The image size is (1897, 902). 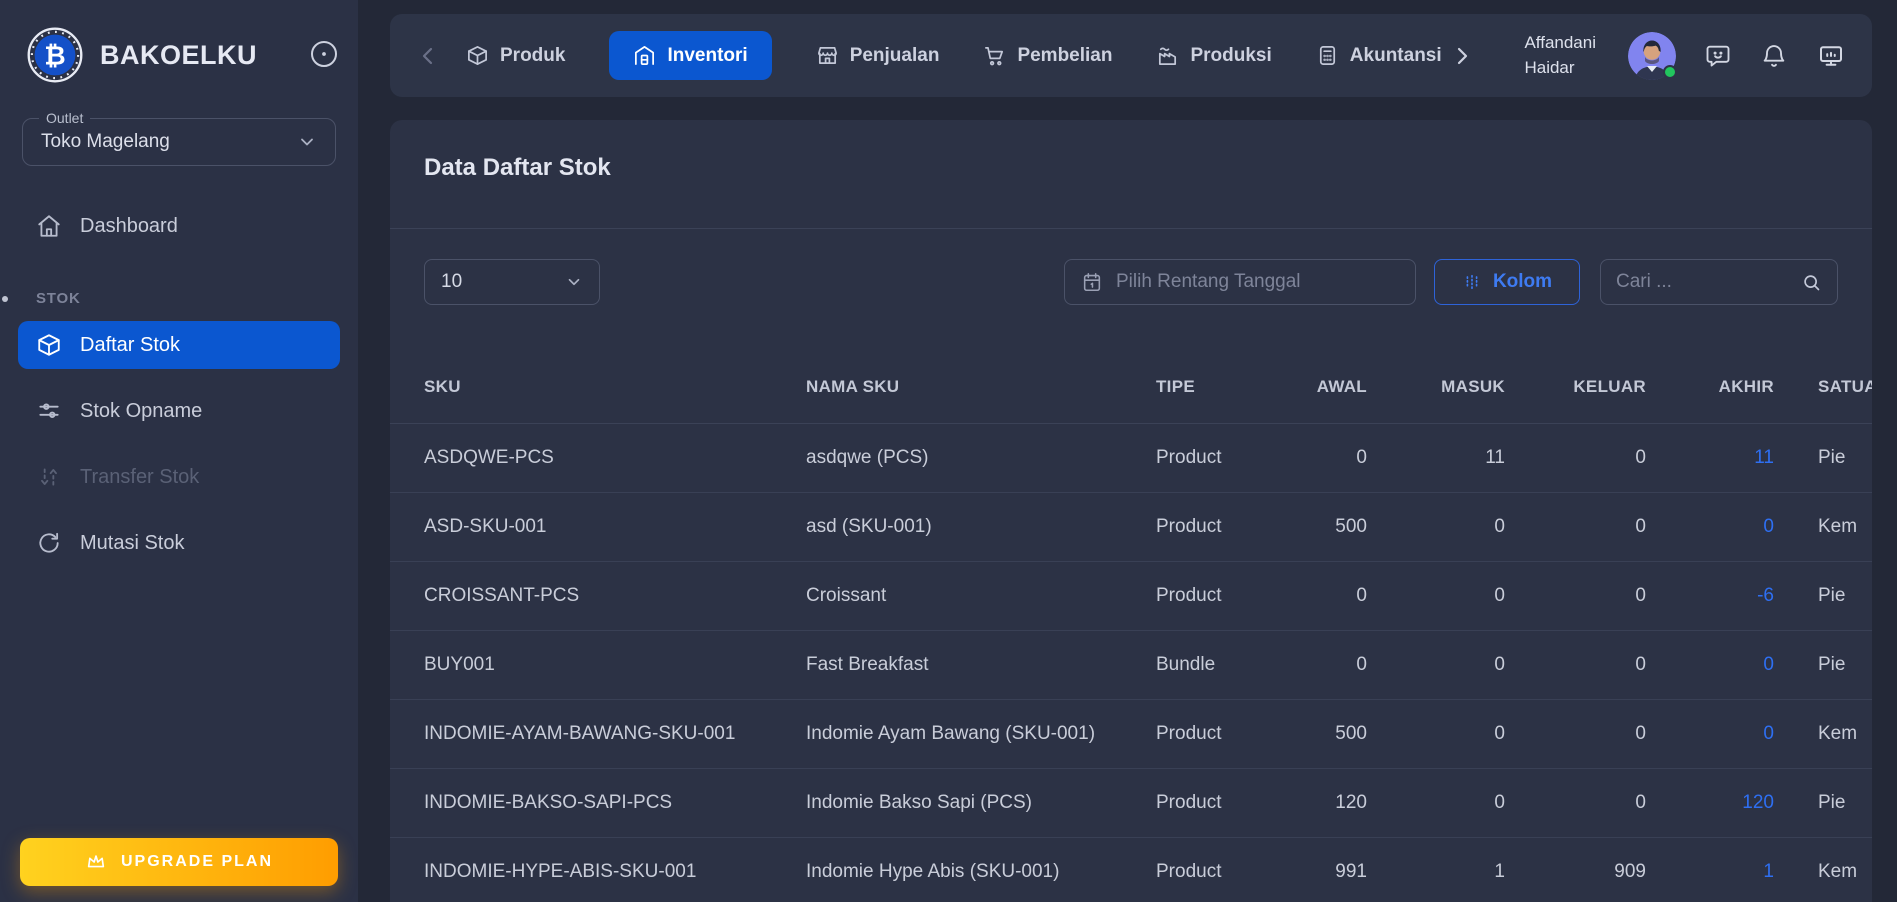 What do you see at coordinates (428, 56) in the screenshot?
I see `nav-scroll-left-icon` at bounding box center [428, 56].